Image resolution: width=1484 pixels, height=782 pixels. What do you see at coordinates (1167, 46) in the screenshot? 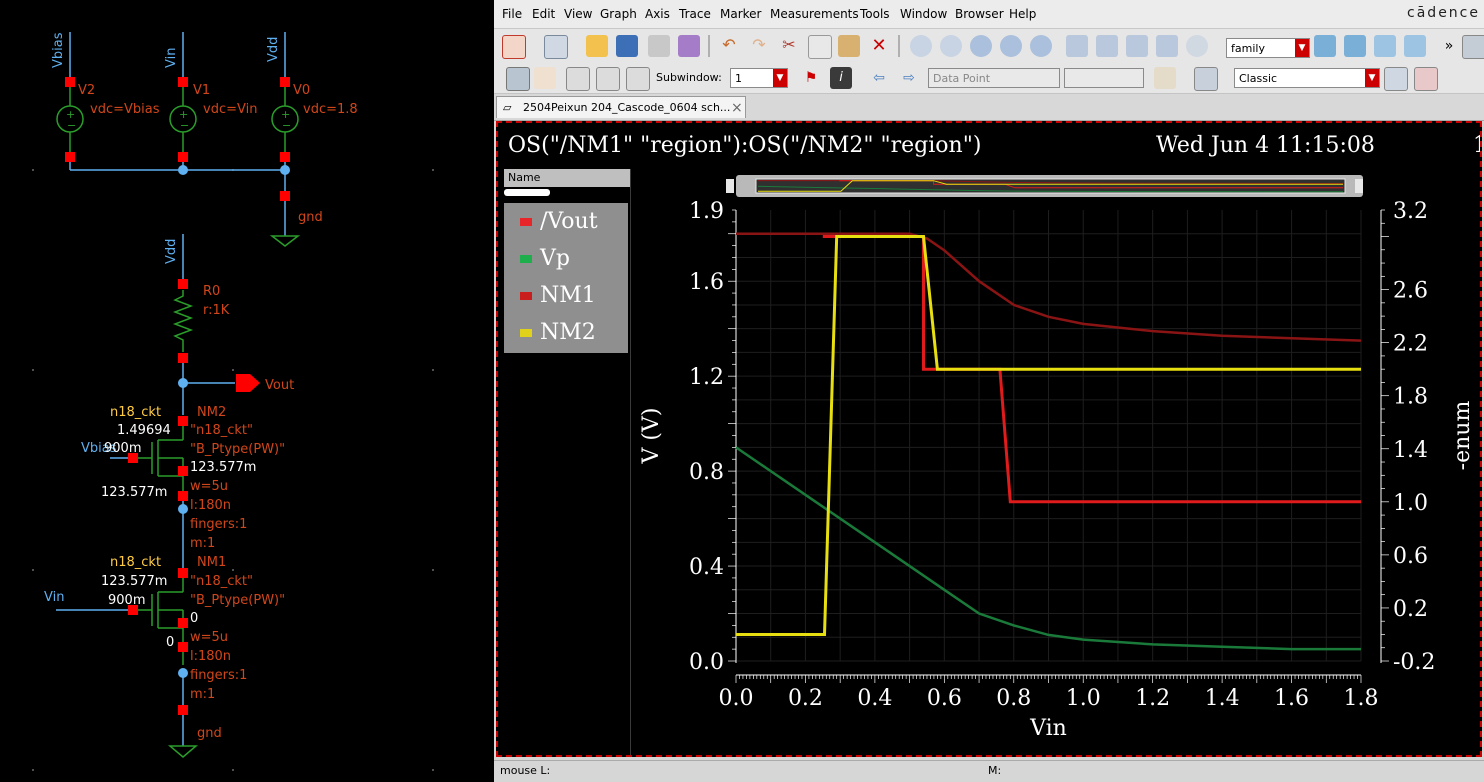
I see `pan-icon` at bounding box center [1167, 46].